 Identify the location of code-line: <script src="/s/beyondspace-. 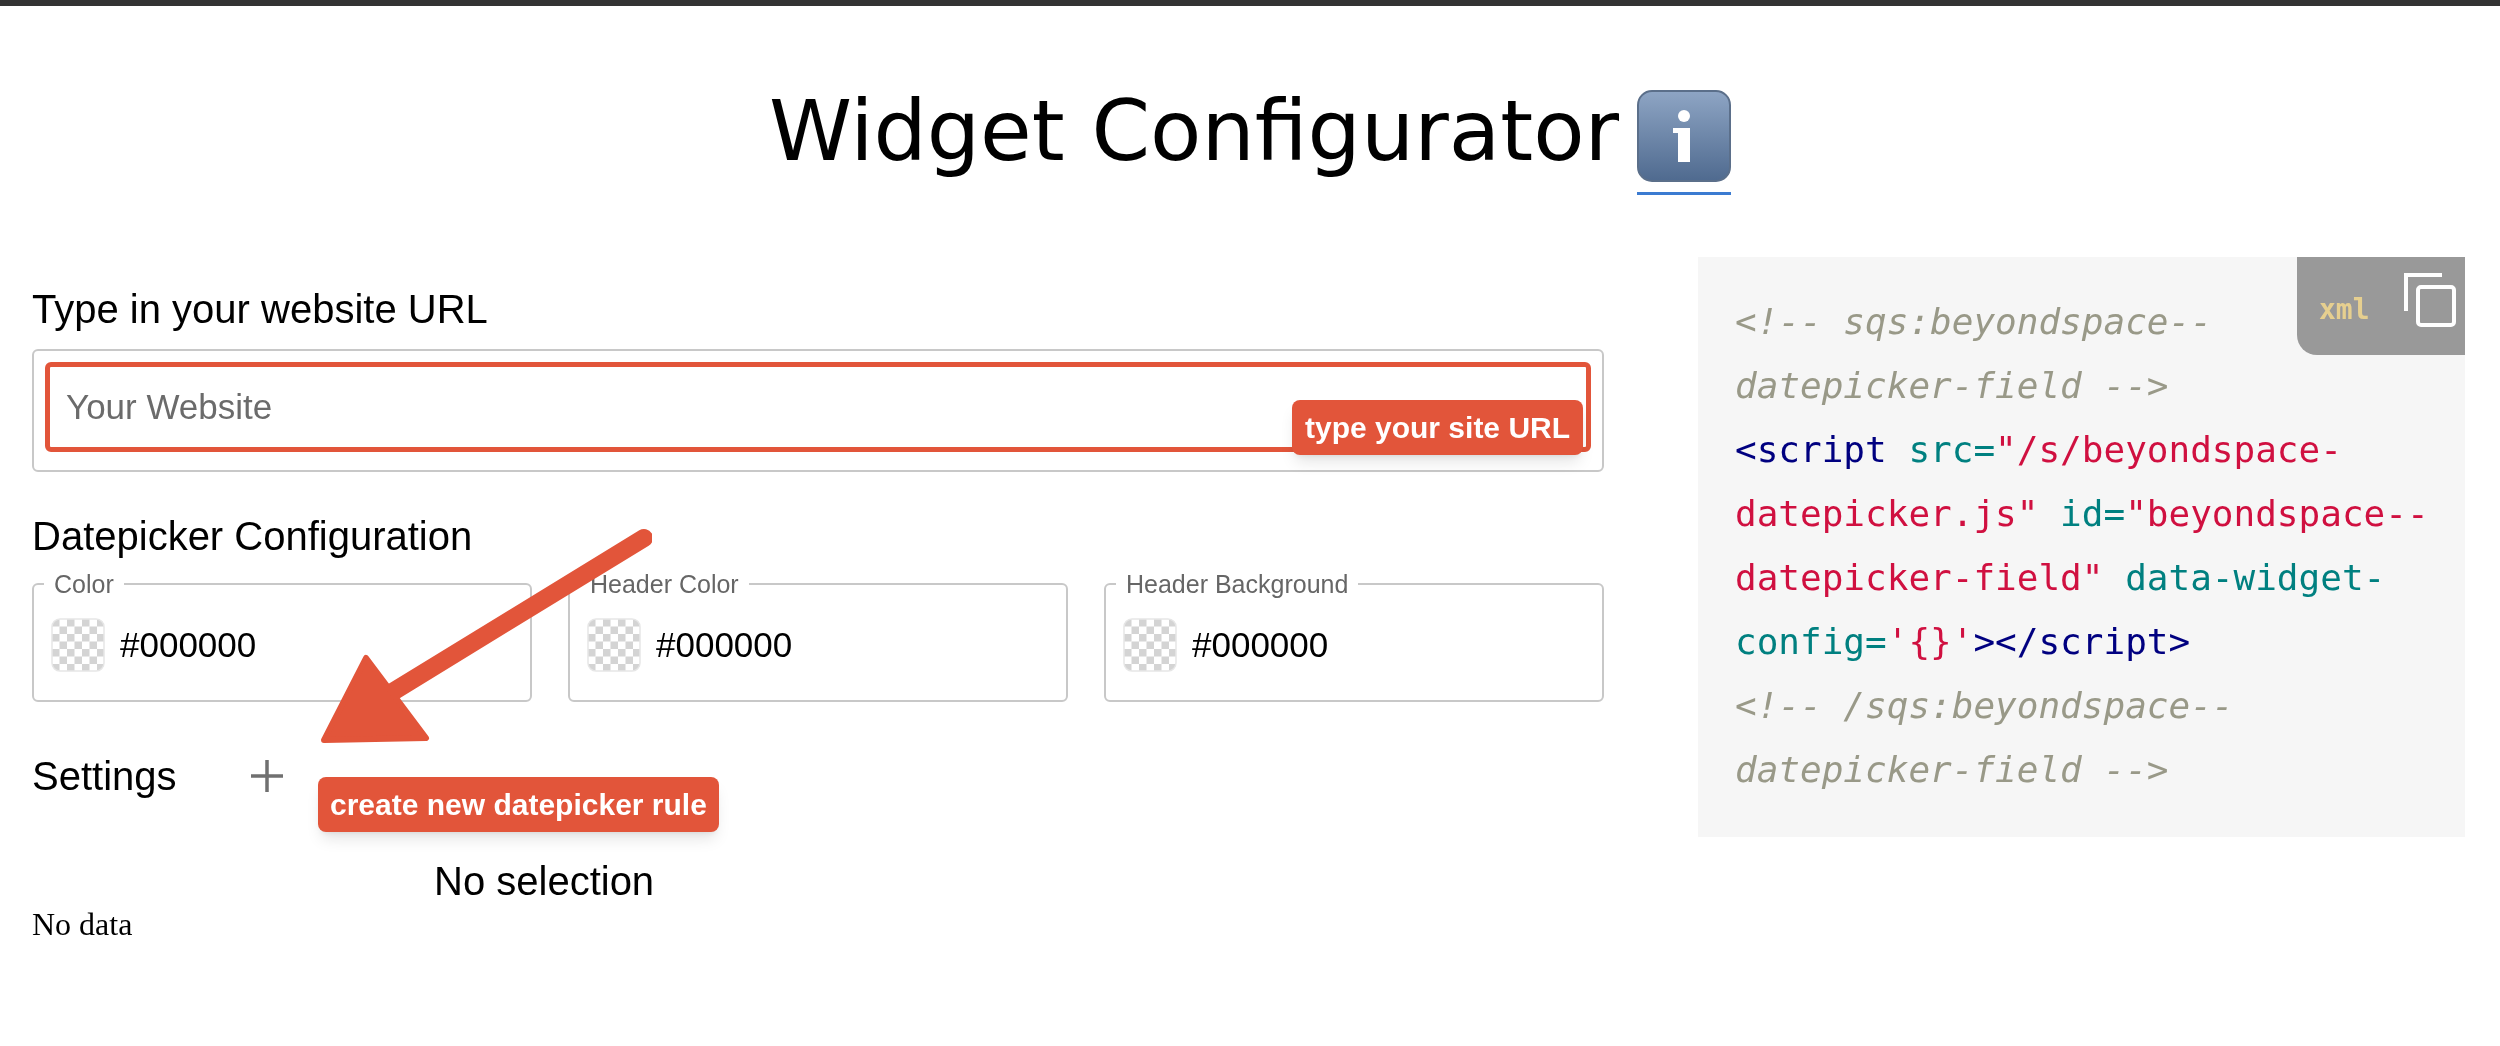
(2038, 450).